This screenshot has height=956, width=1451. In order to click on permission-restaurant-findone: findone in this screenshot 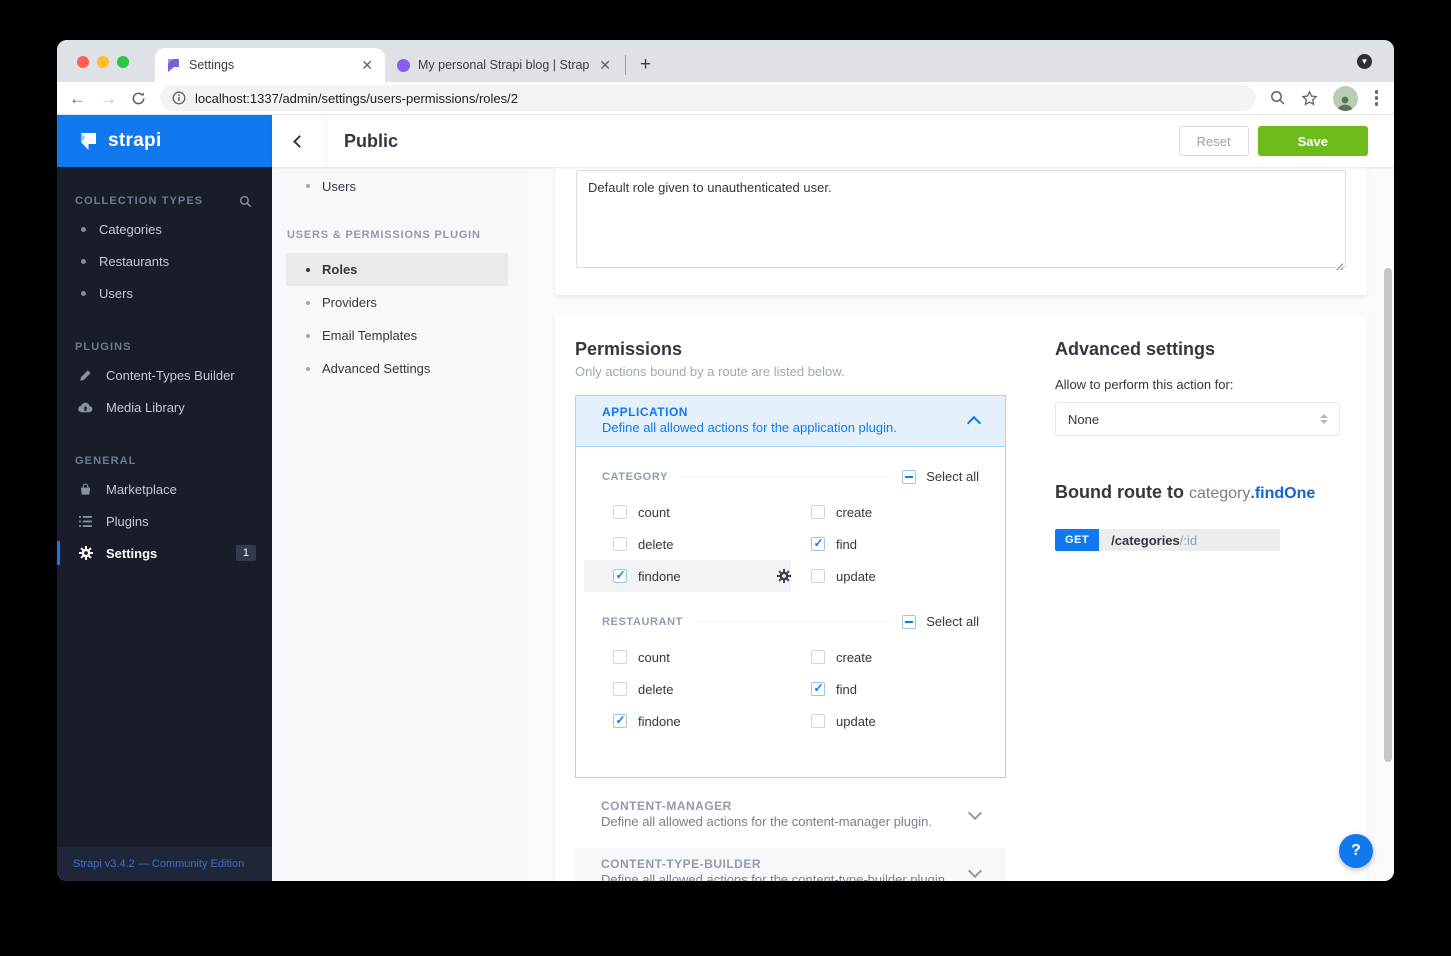, I will do `click(701, 721)`.